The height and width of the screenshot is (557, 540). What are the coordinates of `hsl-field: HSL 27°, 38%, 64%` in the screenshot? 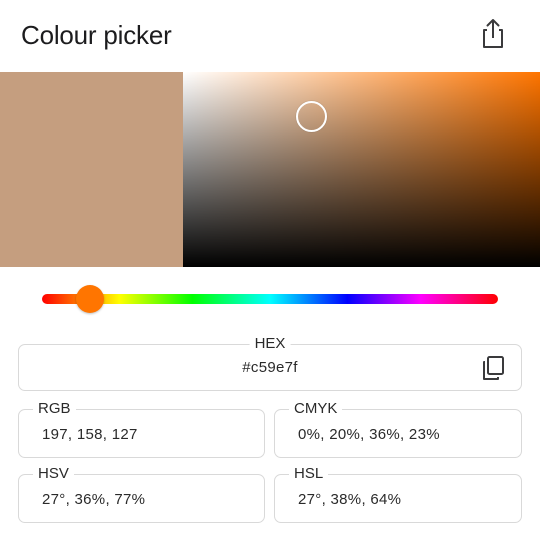 It's located at (398, 494).